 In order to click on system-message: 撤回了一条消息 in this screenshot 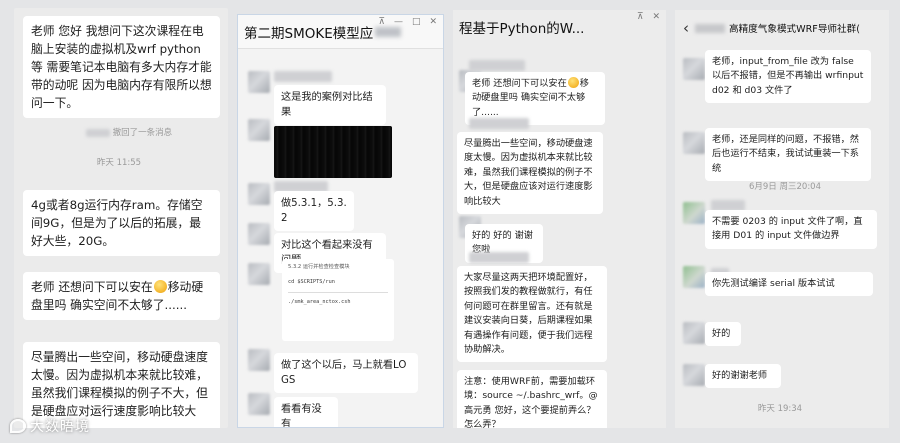, I will do `click(129, 132)`.